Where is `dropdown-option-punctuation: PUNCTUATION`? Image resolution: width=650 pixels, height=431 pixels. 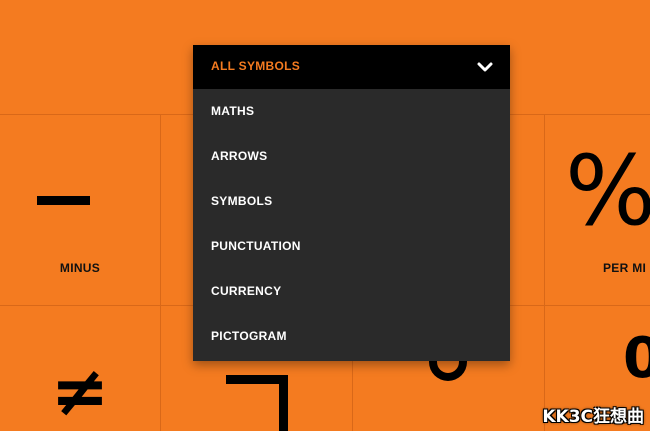 dropdown-option-punctuation: PUNCTUATION is located at coordinates (351, 246).